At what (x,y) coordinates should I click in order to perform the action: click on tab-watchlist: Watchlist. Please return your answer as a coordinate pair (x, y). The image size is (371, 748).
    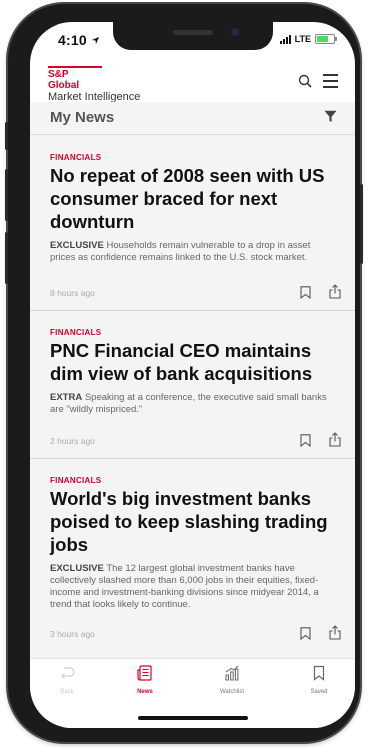
    Looking at the image, I should click on (232, 680).